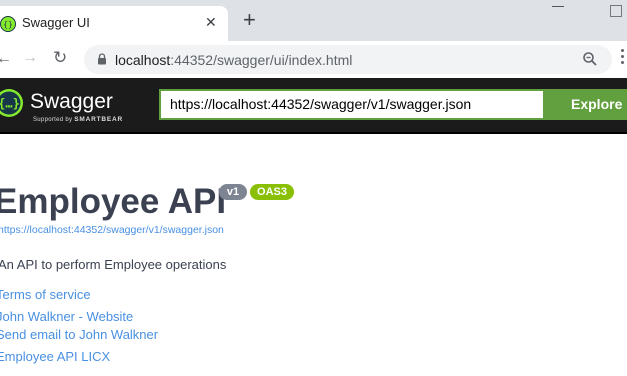  I want to click on maximize-icon, so click(616, 11).